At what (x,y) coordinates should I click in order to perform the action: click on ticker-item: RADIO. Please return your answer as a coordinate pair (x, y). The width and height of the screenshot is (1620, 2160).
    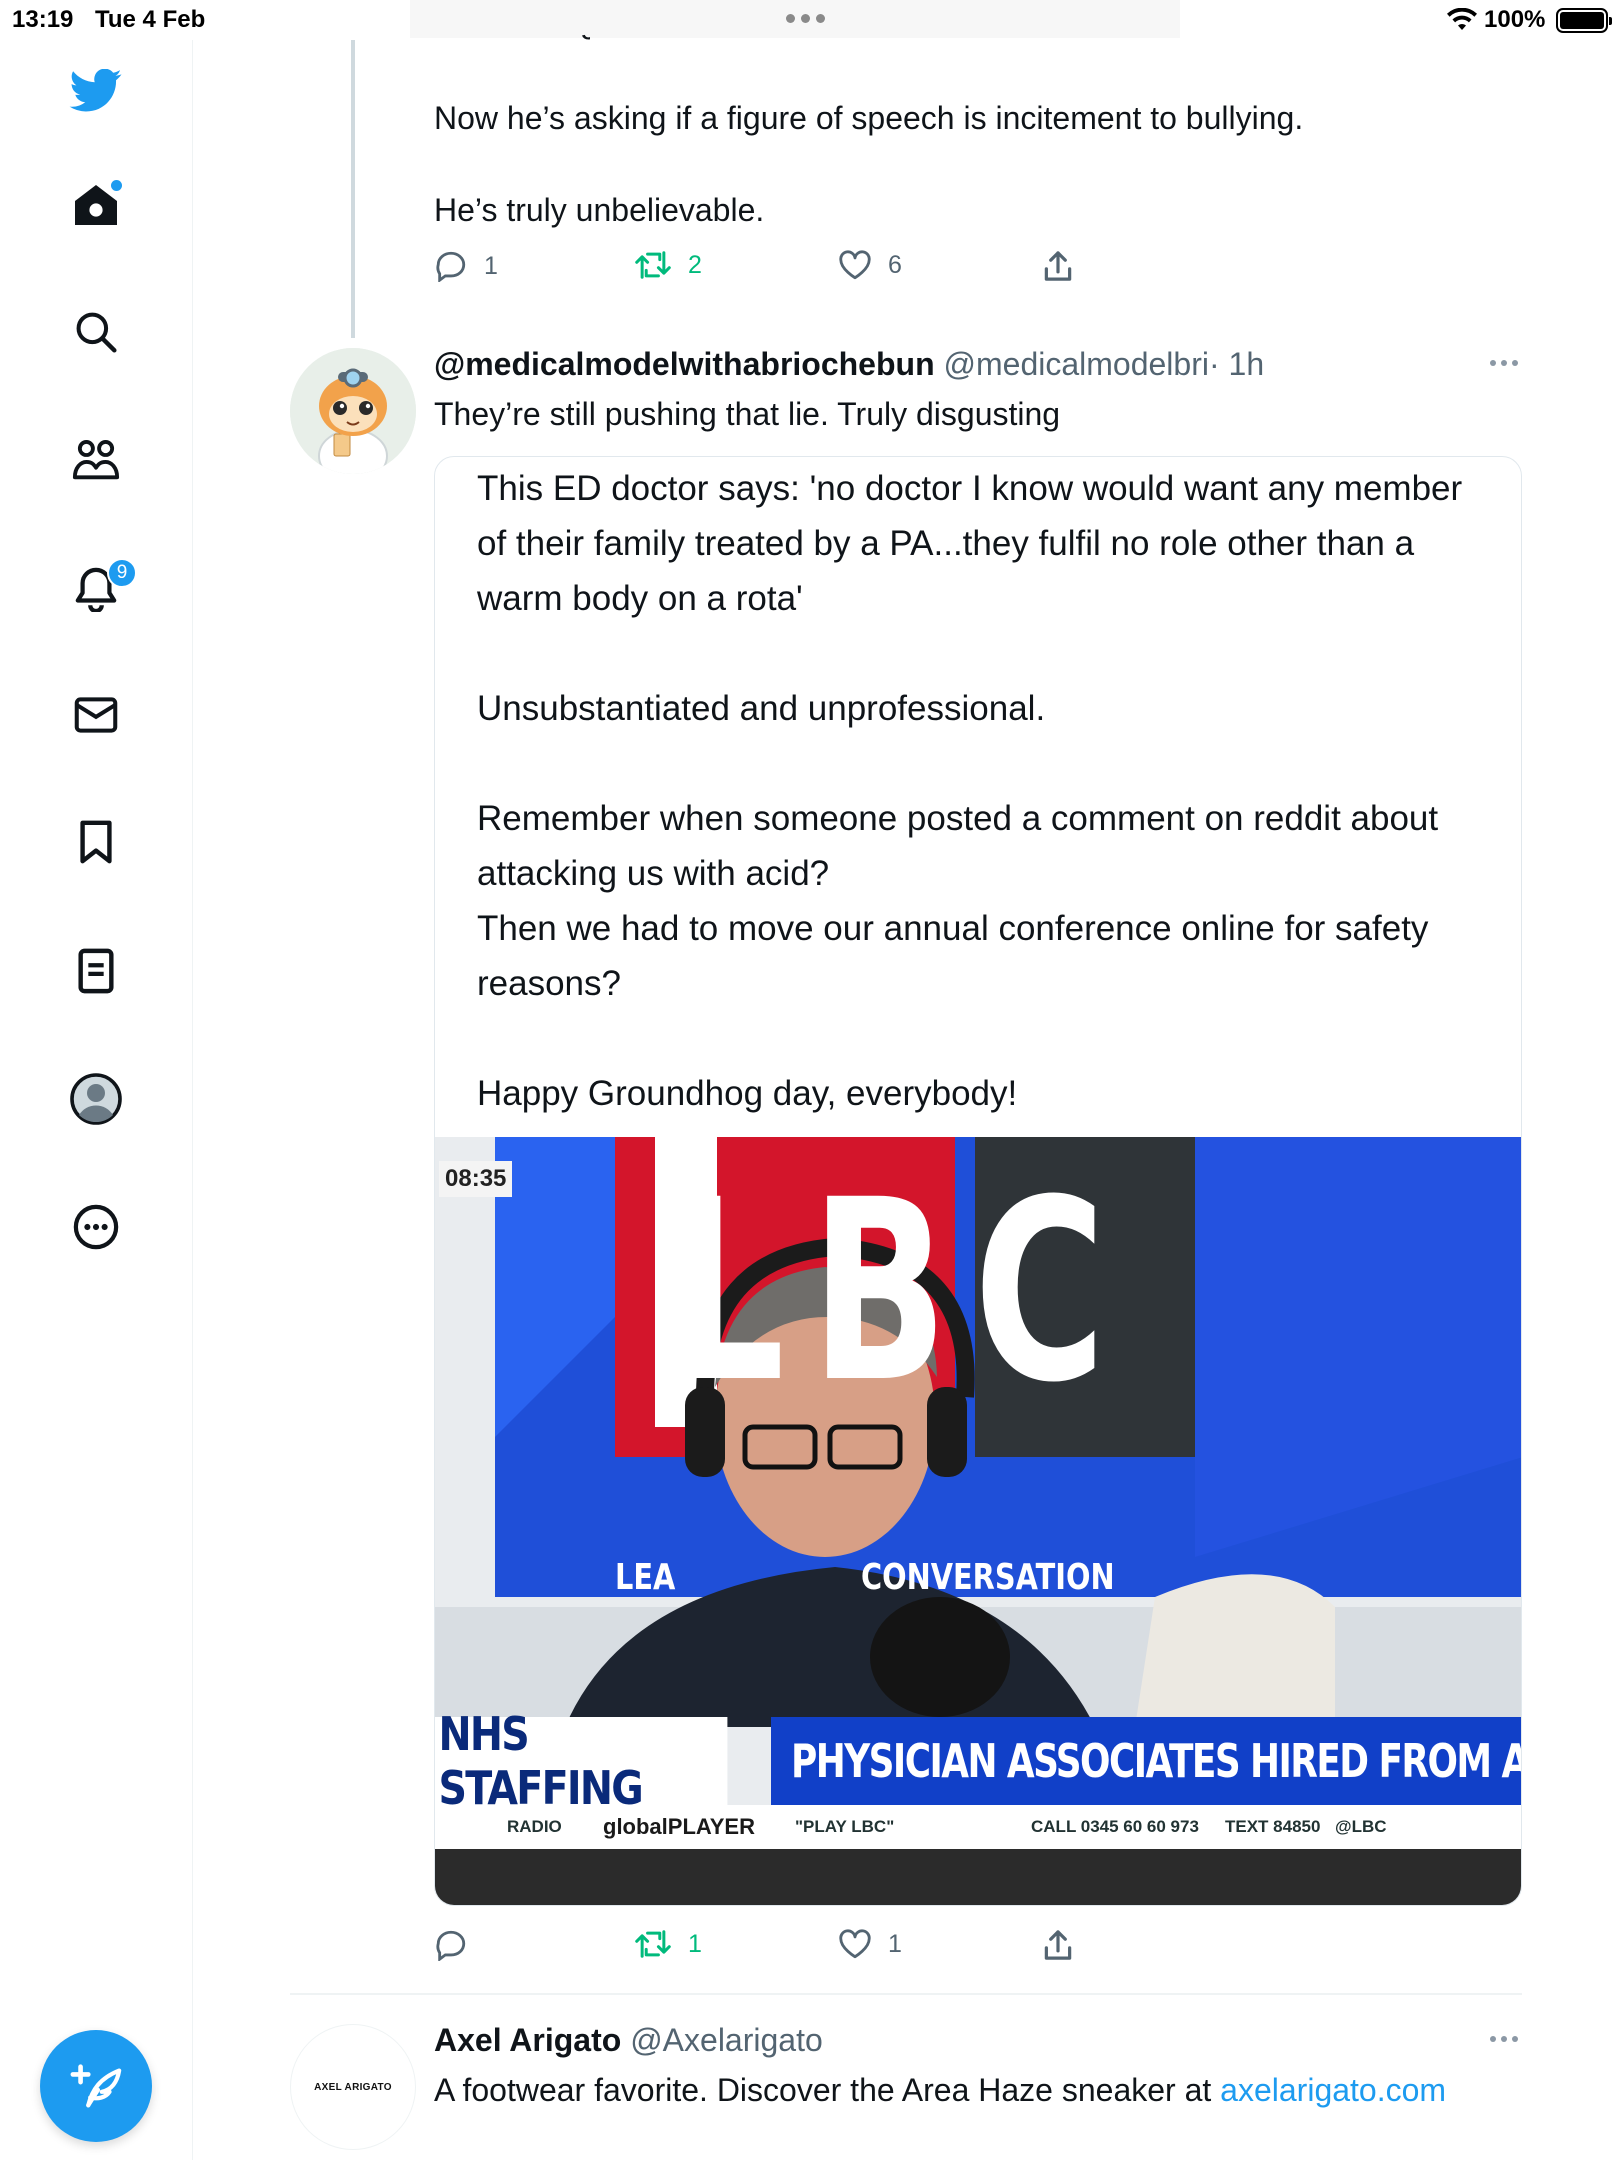
    Looking at the image, I should click on (534, 1826).